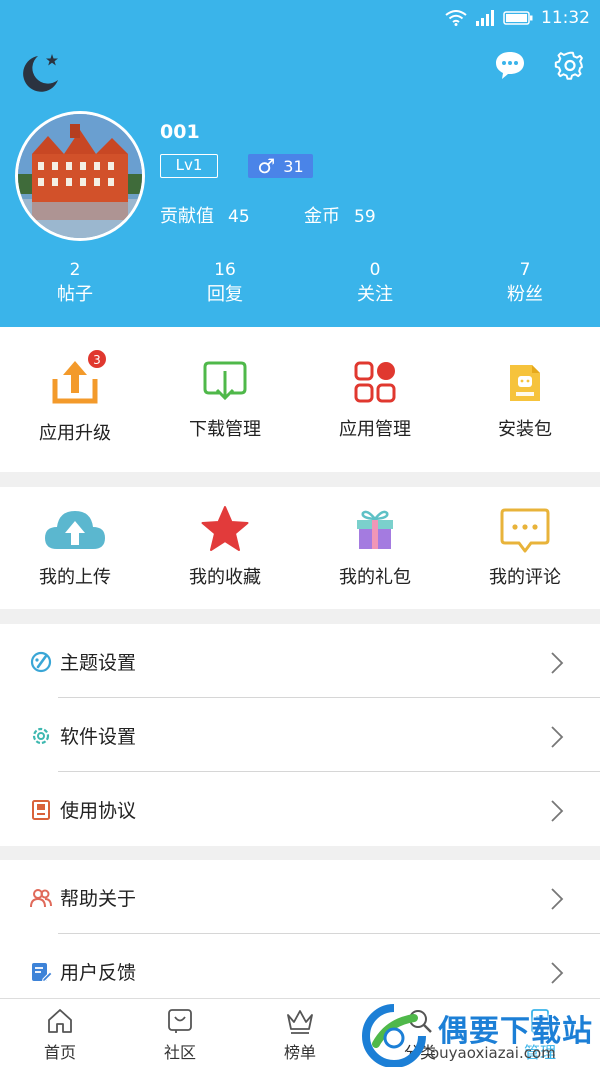 This screenshot has width=600, height=1067. I want to click on grid-label: 我的上传, so click(75, 577).